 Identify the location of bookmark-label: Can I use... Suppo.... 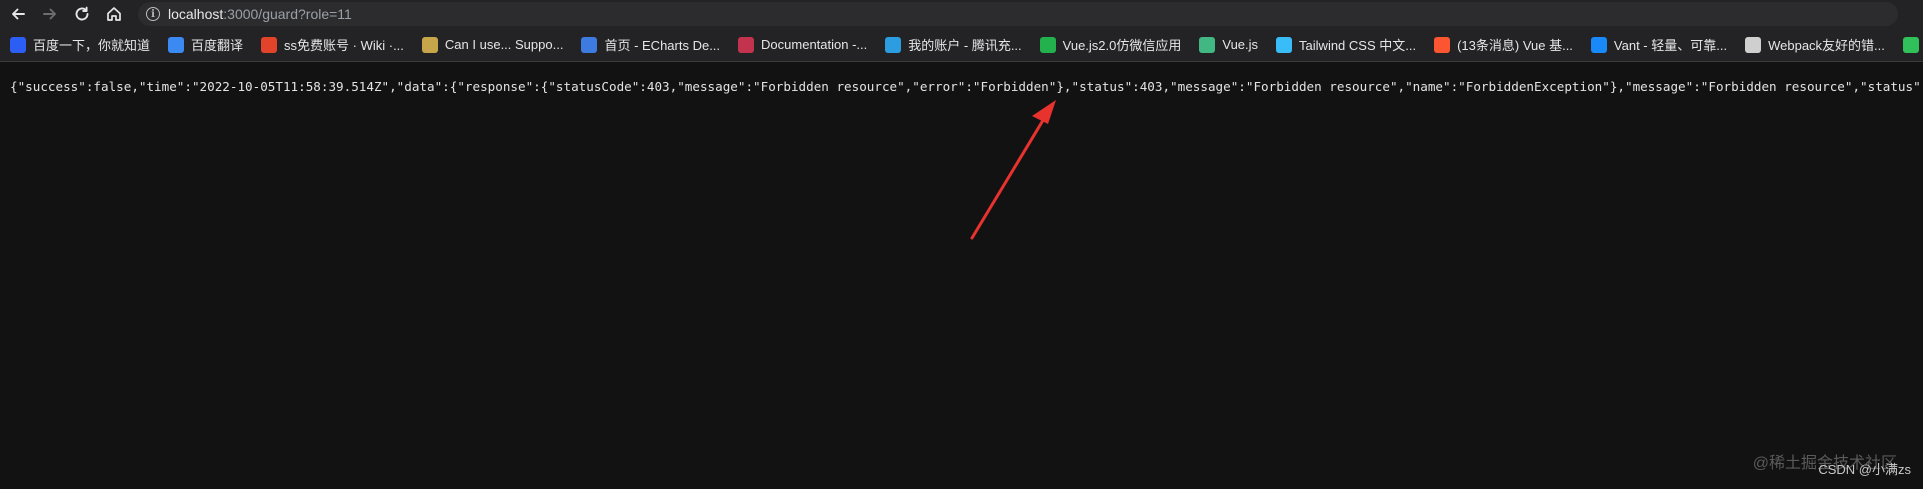
(504, 44).